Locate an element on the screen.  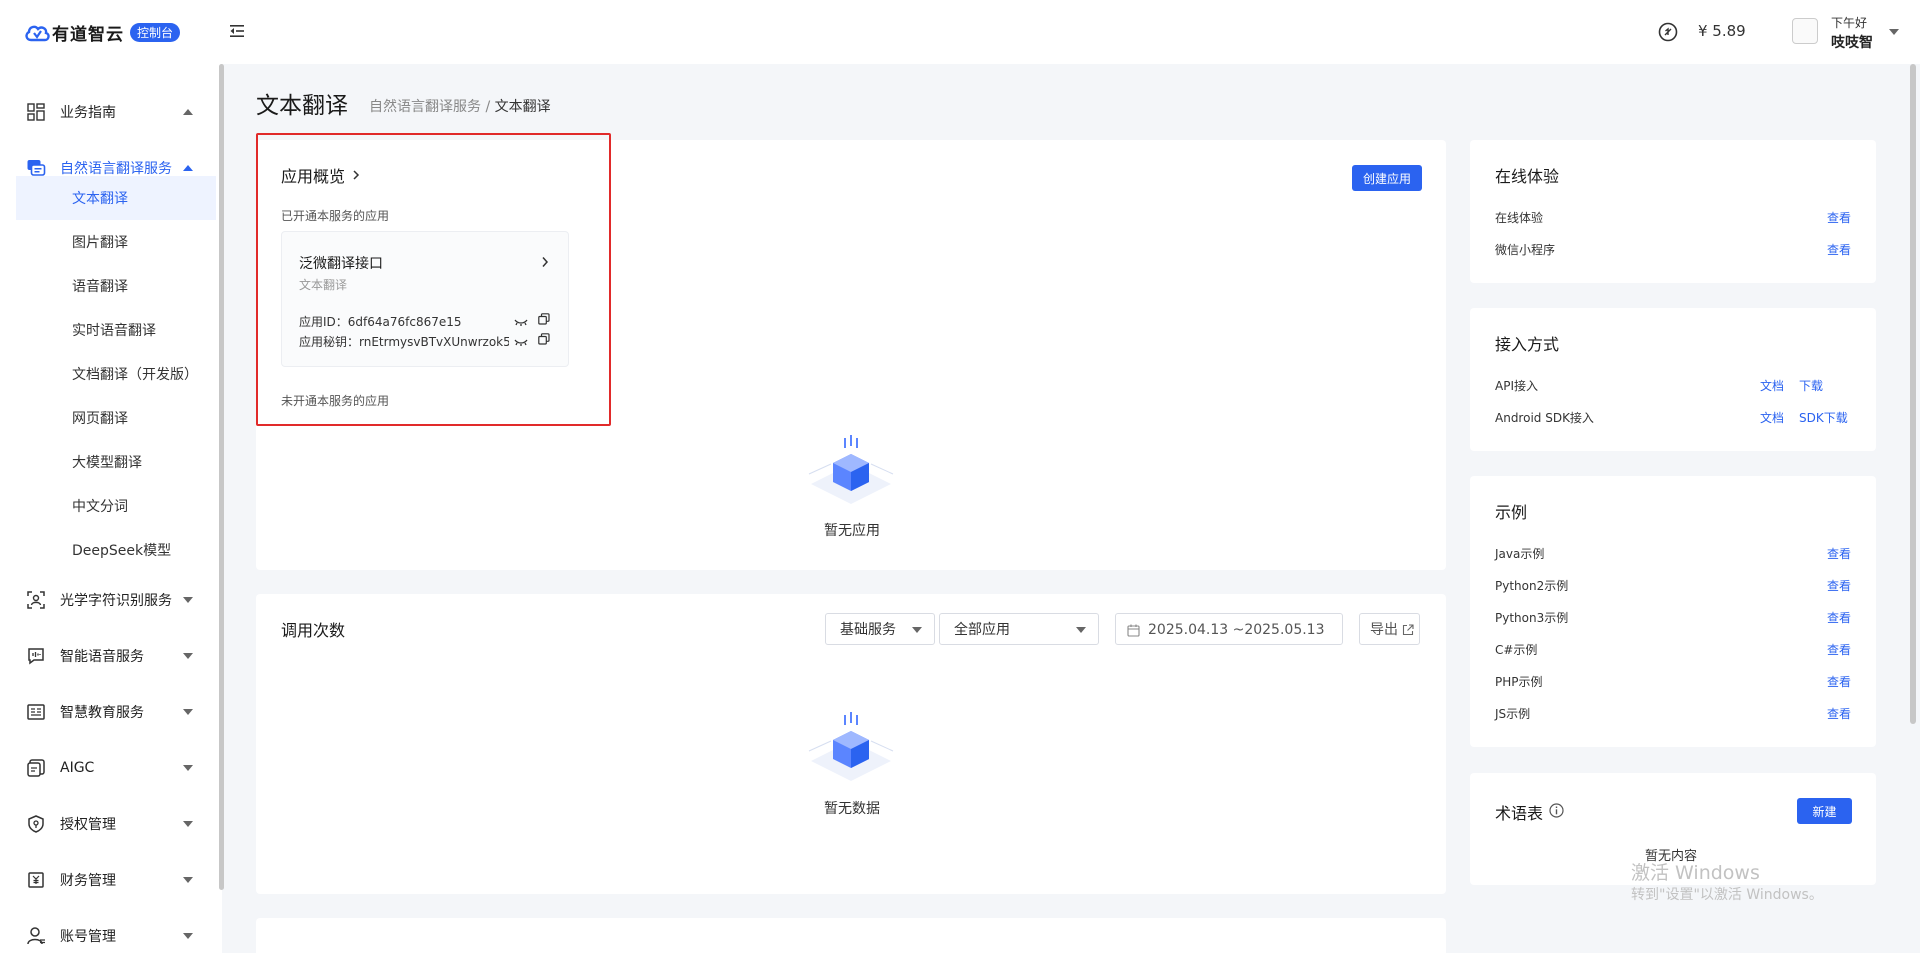
empty-data-text: 暂无数据 is located at coordinates (852, 809).